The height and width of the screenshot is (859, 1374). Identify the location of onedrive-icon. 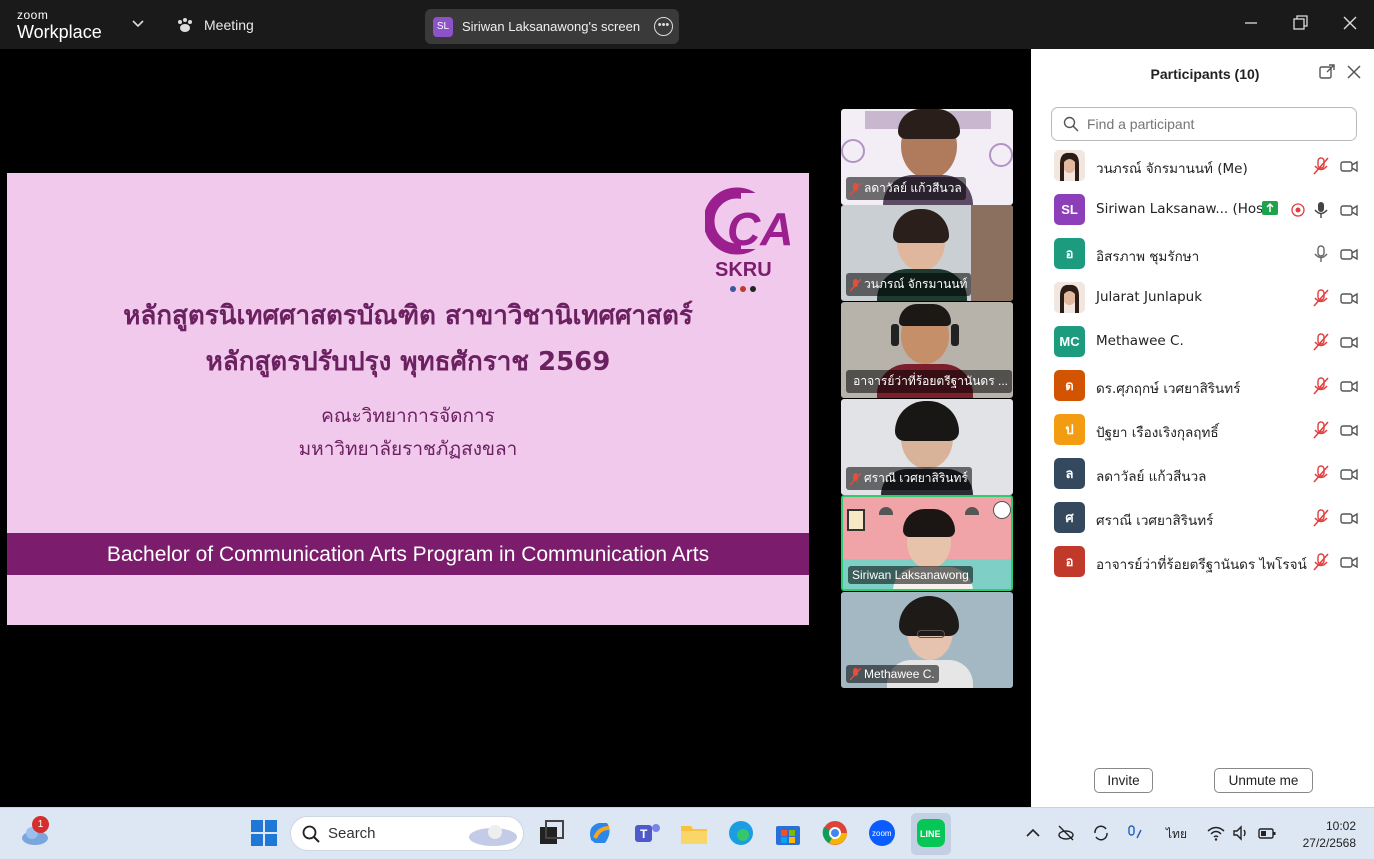
(1066, 833).